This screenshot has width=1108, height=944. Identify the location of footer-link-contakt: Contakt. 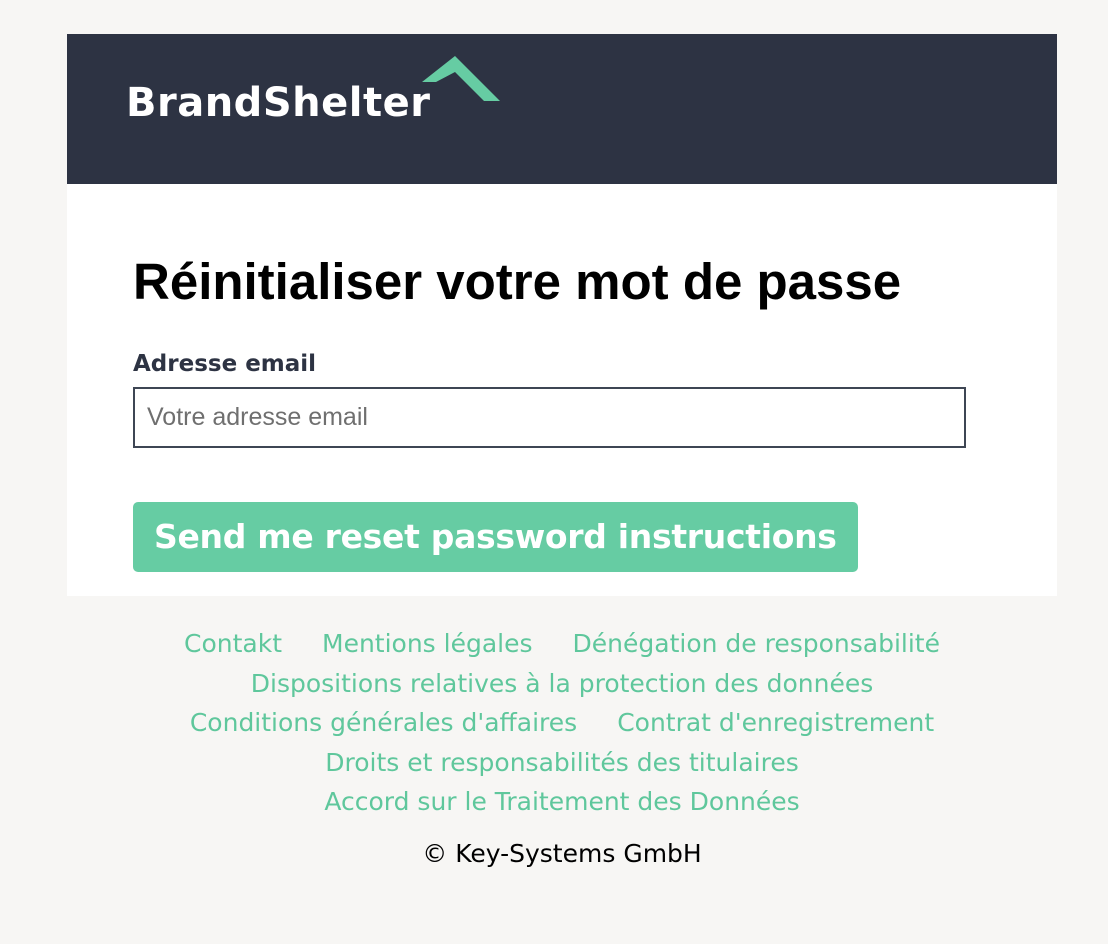
(233, 643).